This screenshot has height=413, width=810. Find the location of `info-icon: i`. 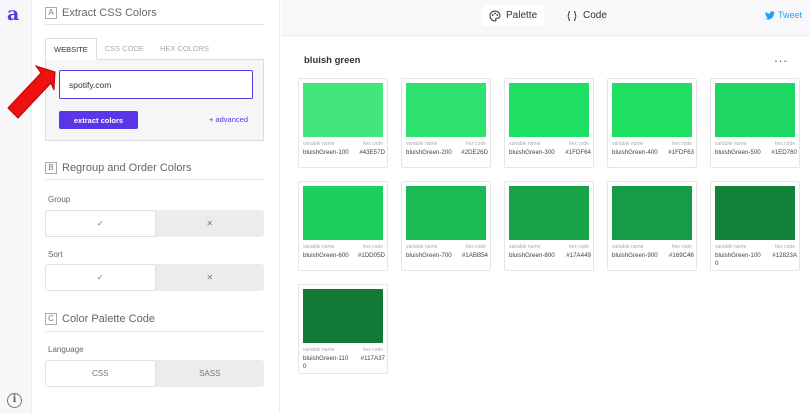

info-icon: i is located at coordinates (14, 400).